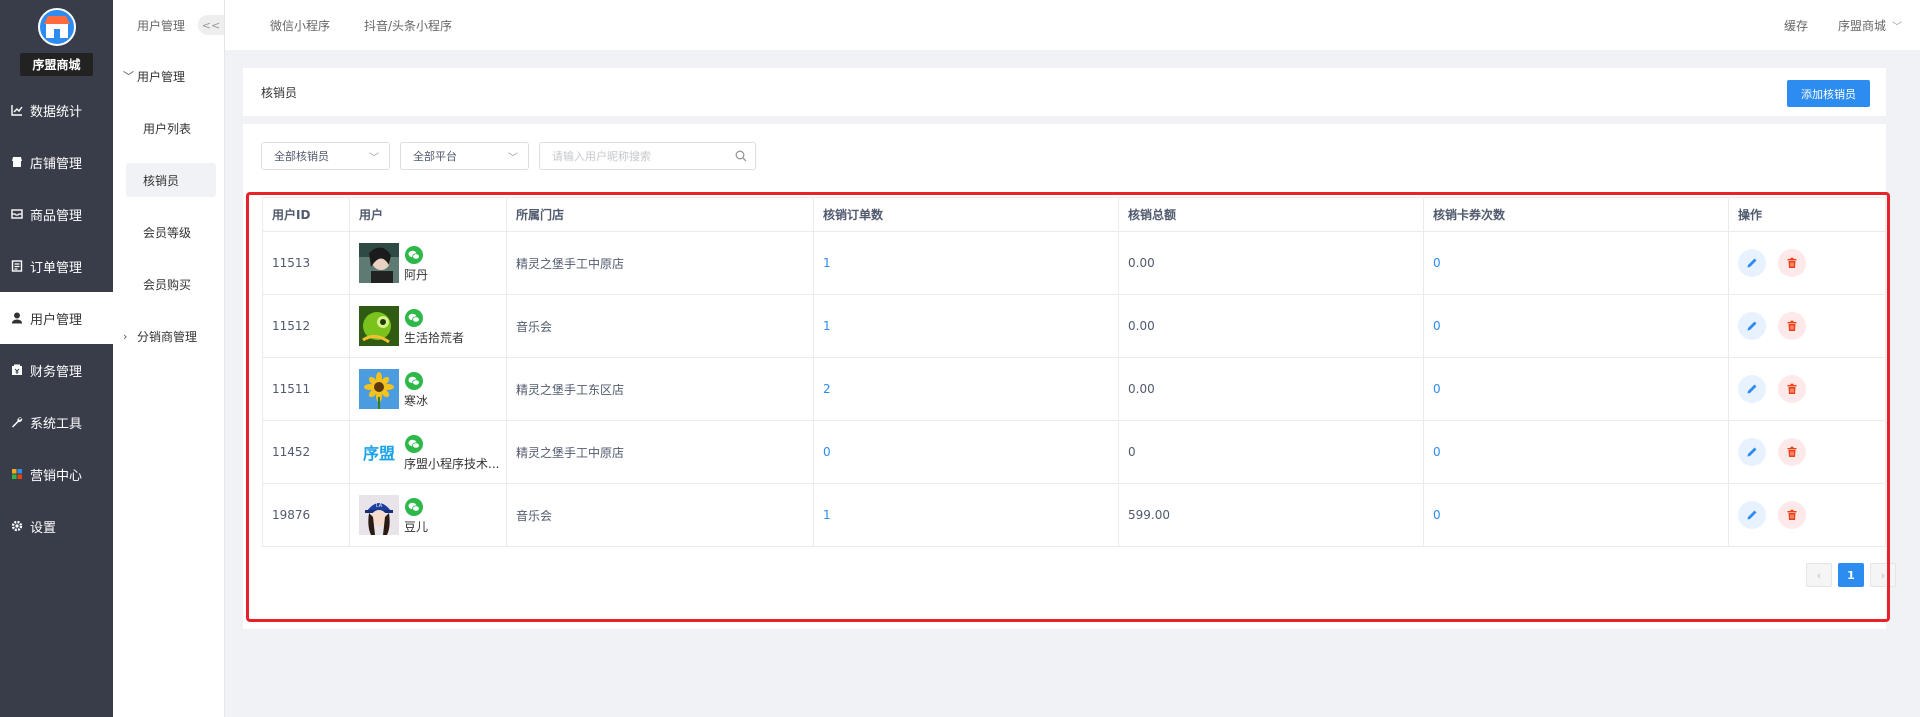 The image size is (1920, 717). I want to click on store-cell: 精灵之堡手工中原店, so click(660, 263).